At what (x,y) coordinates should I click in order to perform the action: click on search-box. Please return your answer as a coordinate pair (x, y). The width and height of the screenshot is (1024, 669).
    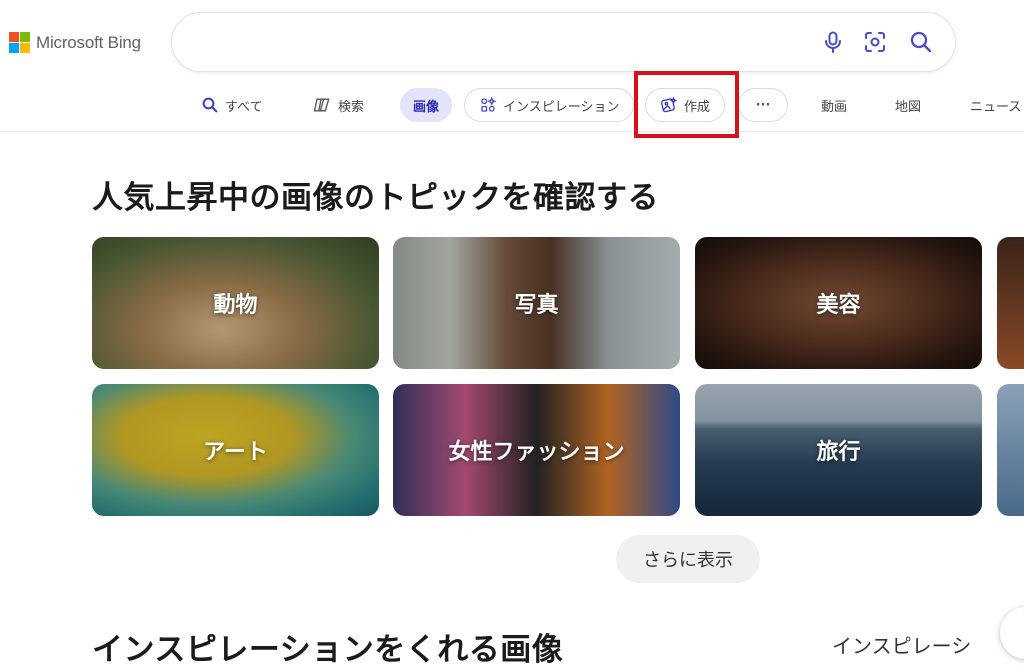
    Looking at the image, I should click on (563, 42).